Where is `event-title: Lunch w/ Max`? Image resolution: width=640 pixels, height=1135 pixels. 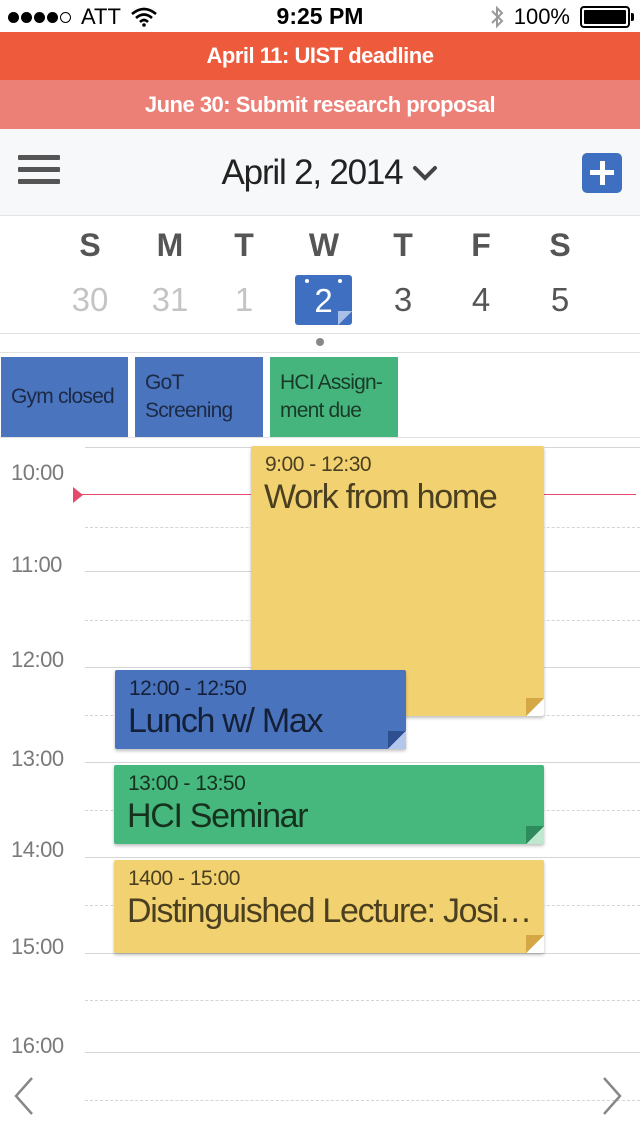 event-title: Lunch w/ Max is located at coordinates (225, 721).